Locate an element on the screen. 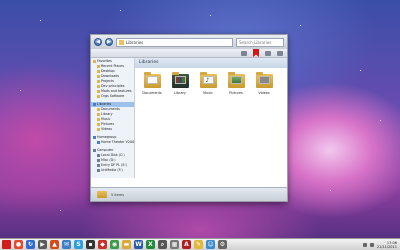 Image resolution: width=400 pixels, height=250 pixels. start-button is located at coordinates (6, 244).